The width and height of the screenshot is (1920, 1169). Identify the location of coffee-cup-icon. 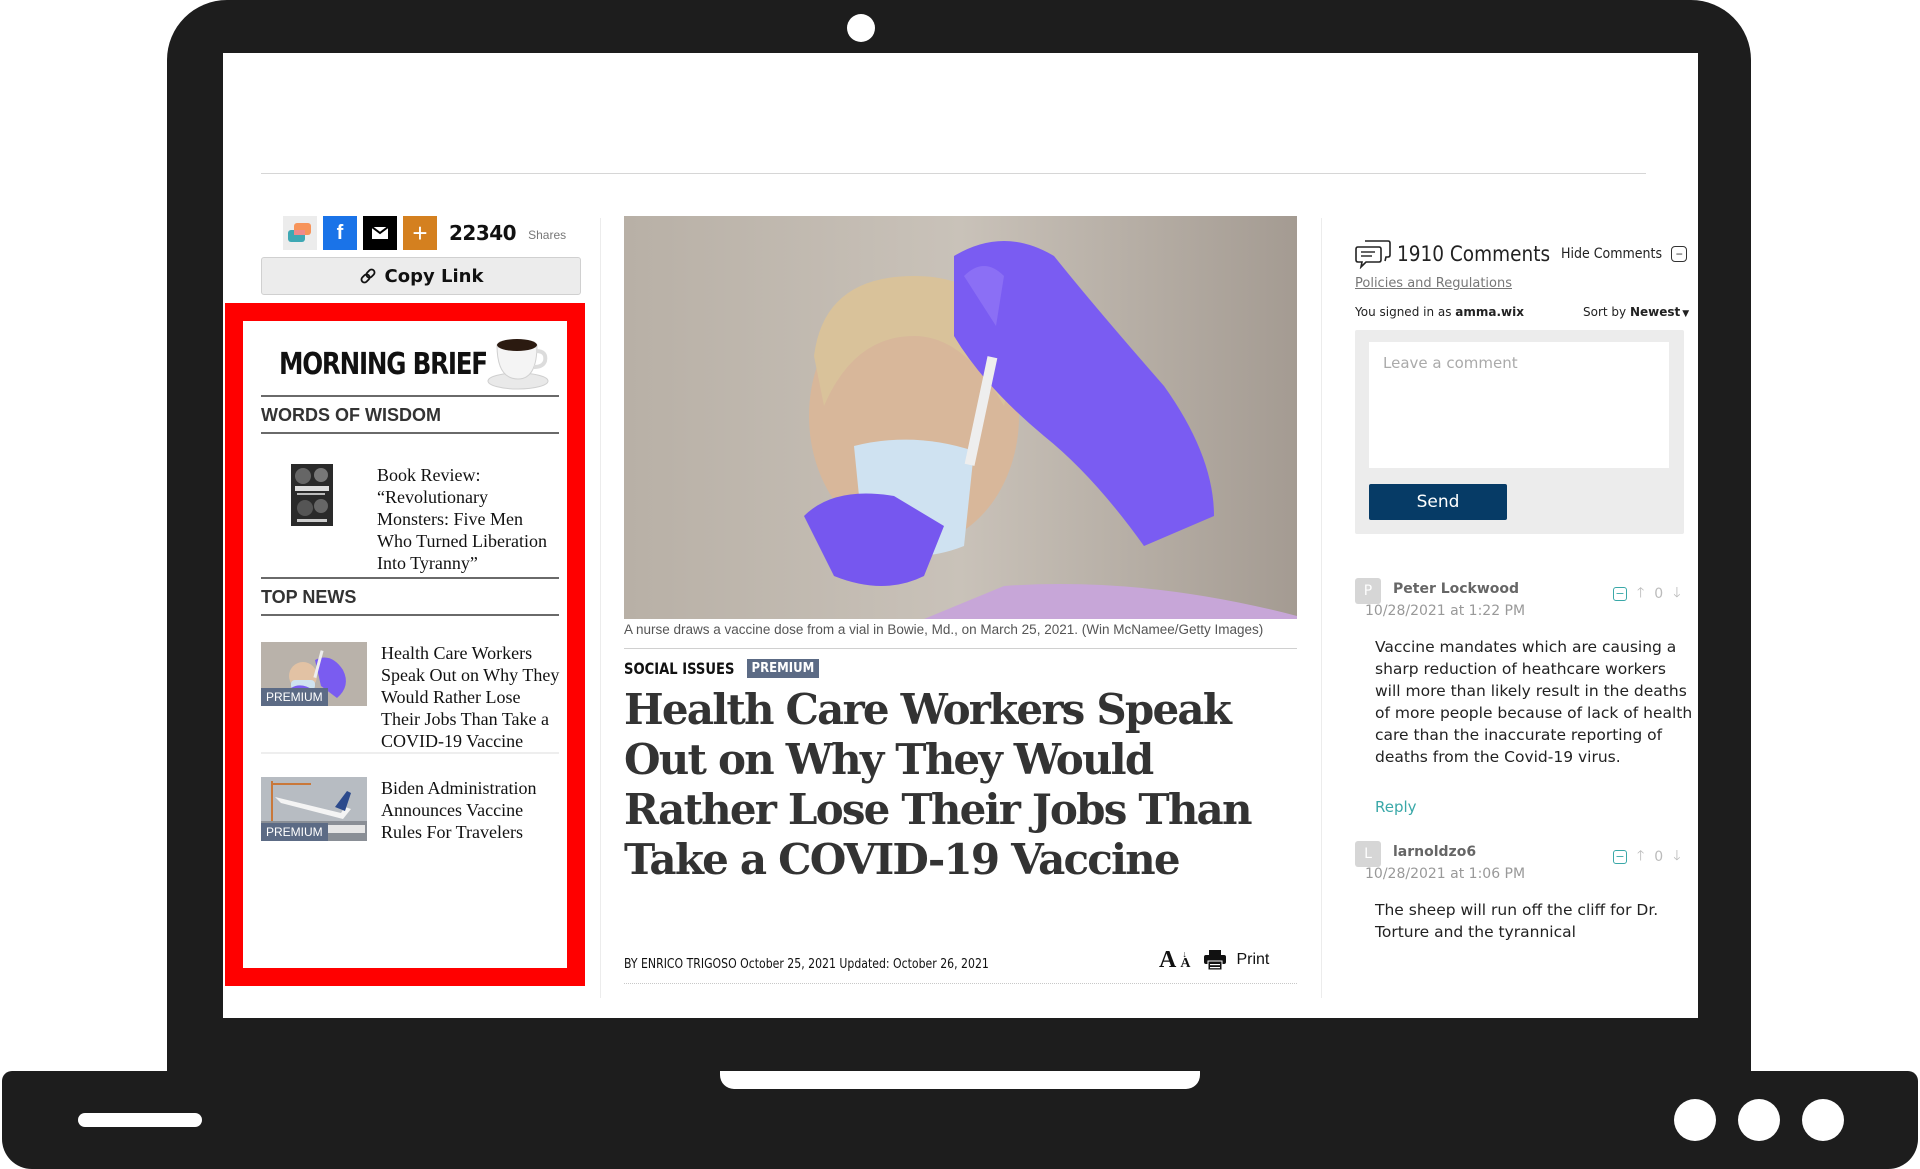
(518, 364).